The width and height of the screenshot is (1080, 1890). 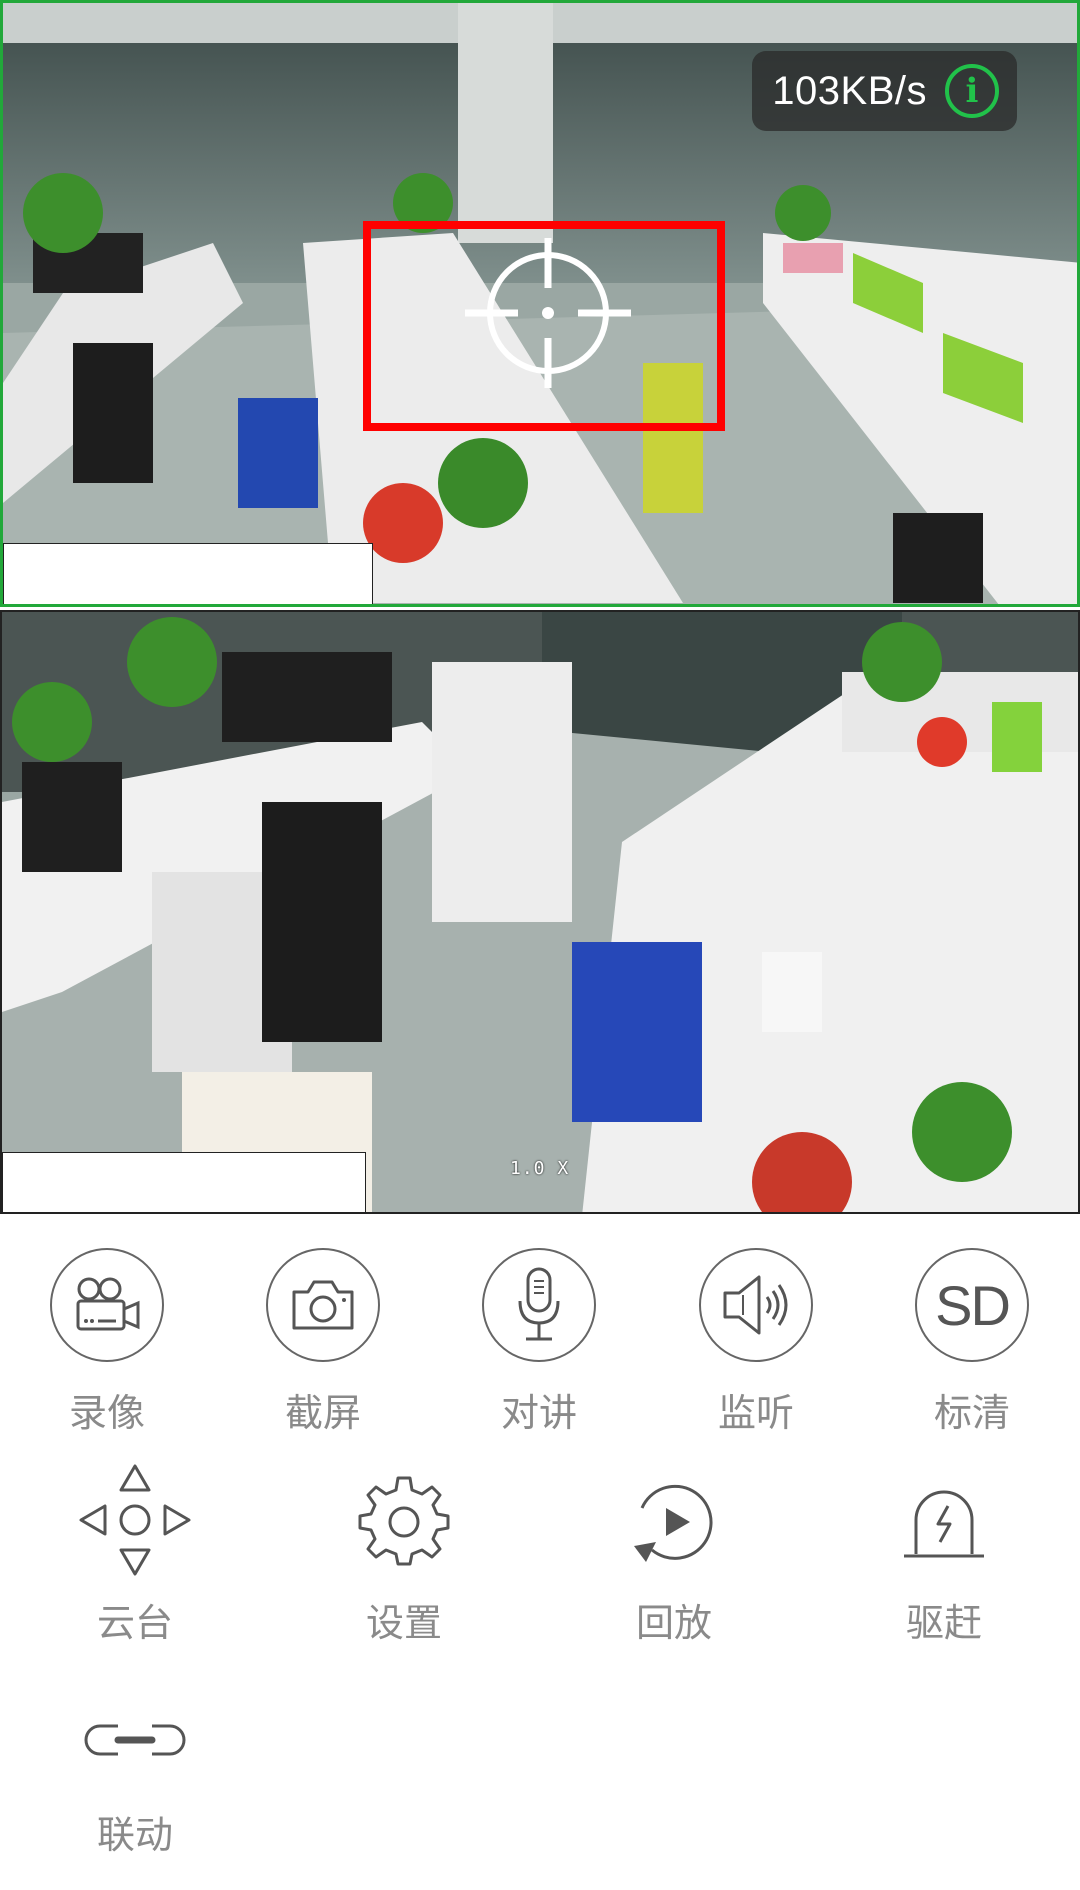 I want to click on crosshair-icon, so click(x=548, y=323).